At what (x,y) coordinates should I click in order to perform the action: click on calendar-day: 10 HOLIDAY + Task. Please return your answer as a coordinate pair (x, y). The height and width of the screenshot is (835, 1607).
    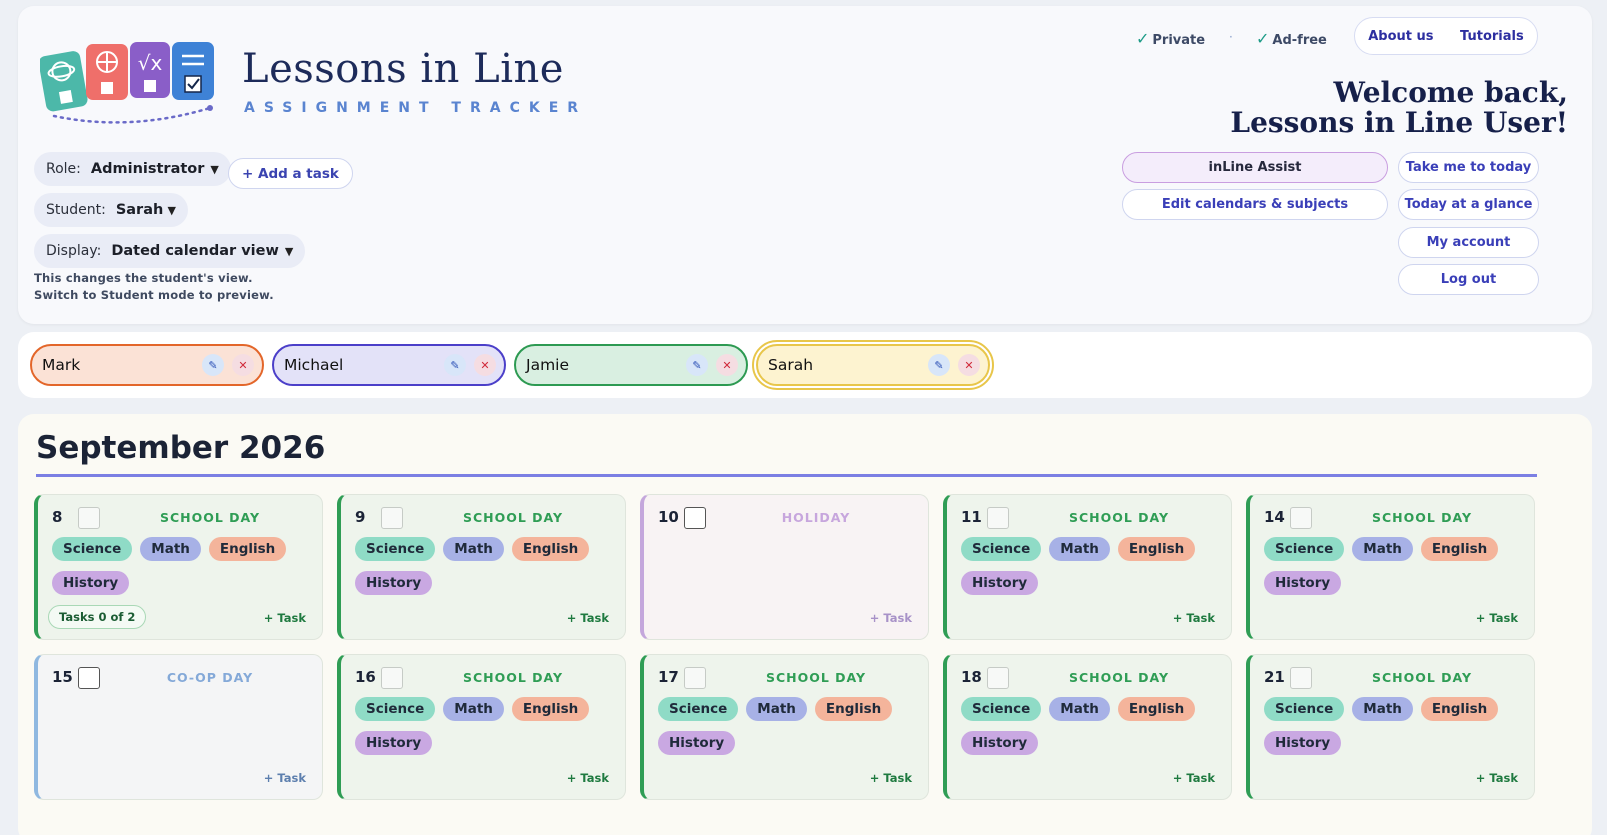
    Looking at the image, I should click on (784, 567).